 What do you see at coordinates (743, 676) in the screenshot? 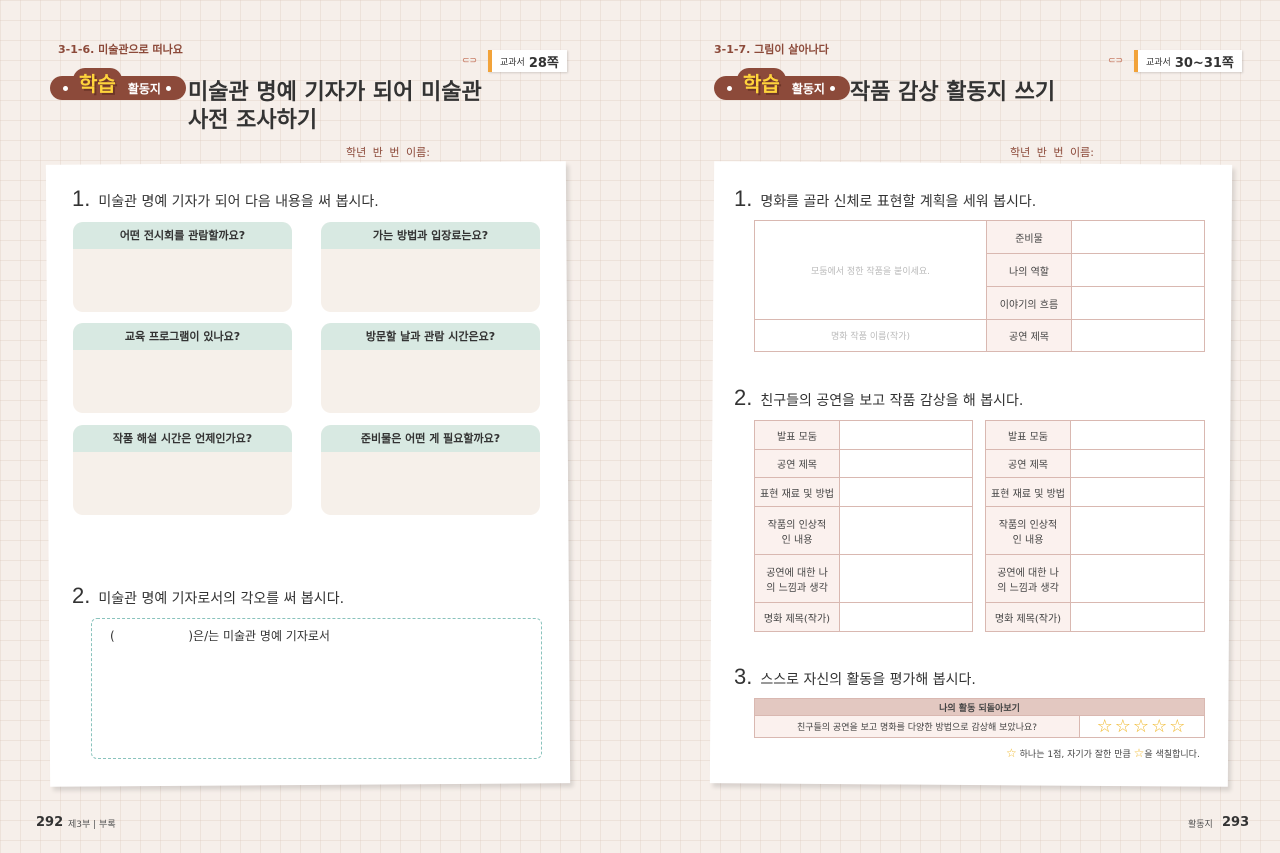
I see `question-number: 3.` at bounding box center [743, 676].